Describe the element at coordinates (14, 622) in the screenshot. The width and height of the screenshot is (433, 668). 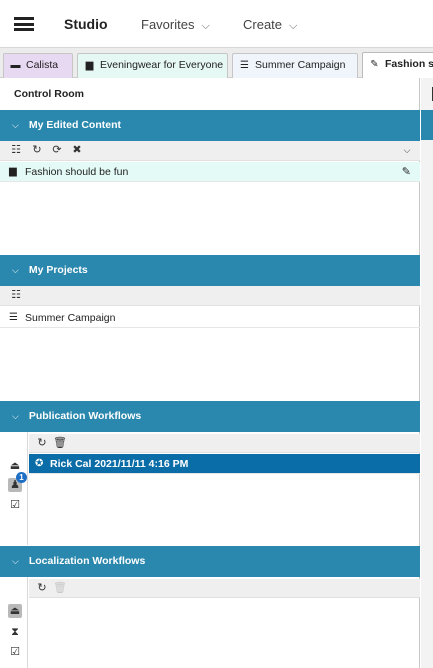
I see `workflow-filter-column: ⏏ ⧗ ☑` at that location.